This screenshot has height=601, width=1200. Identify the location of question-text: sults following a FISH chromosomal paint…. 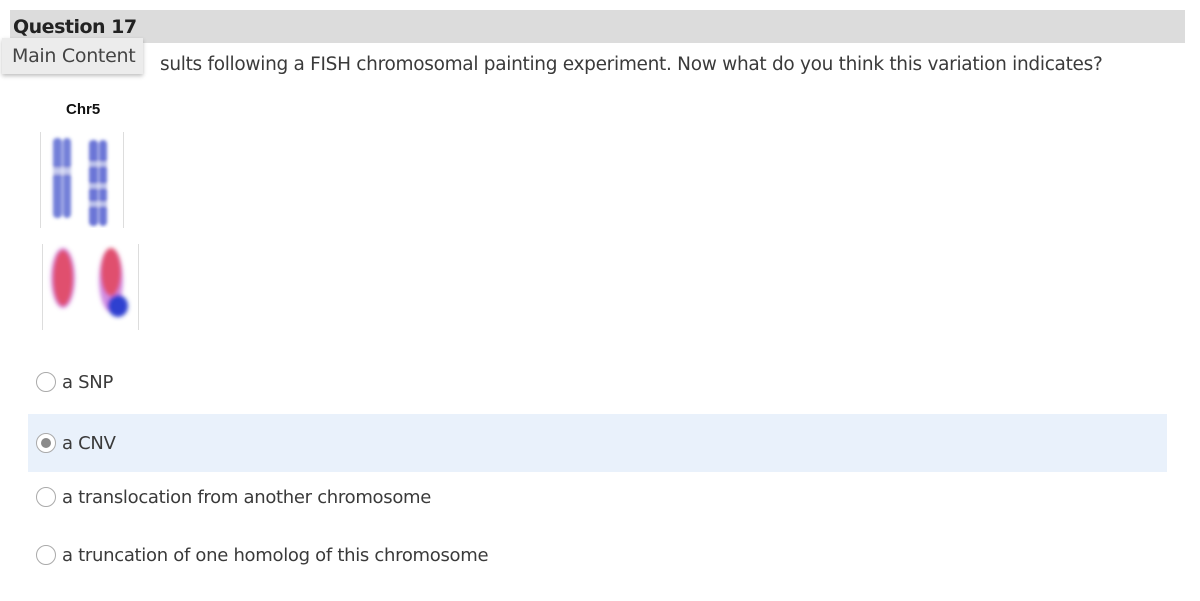
(631, 64).